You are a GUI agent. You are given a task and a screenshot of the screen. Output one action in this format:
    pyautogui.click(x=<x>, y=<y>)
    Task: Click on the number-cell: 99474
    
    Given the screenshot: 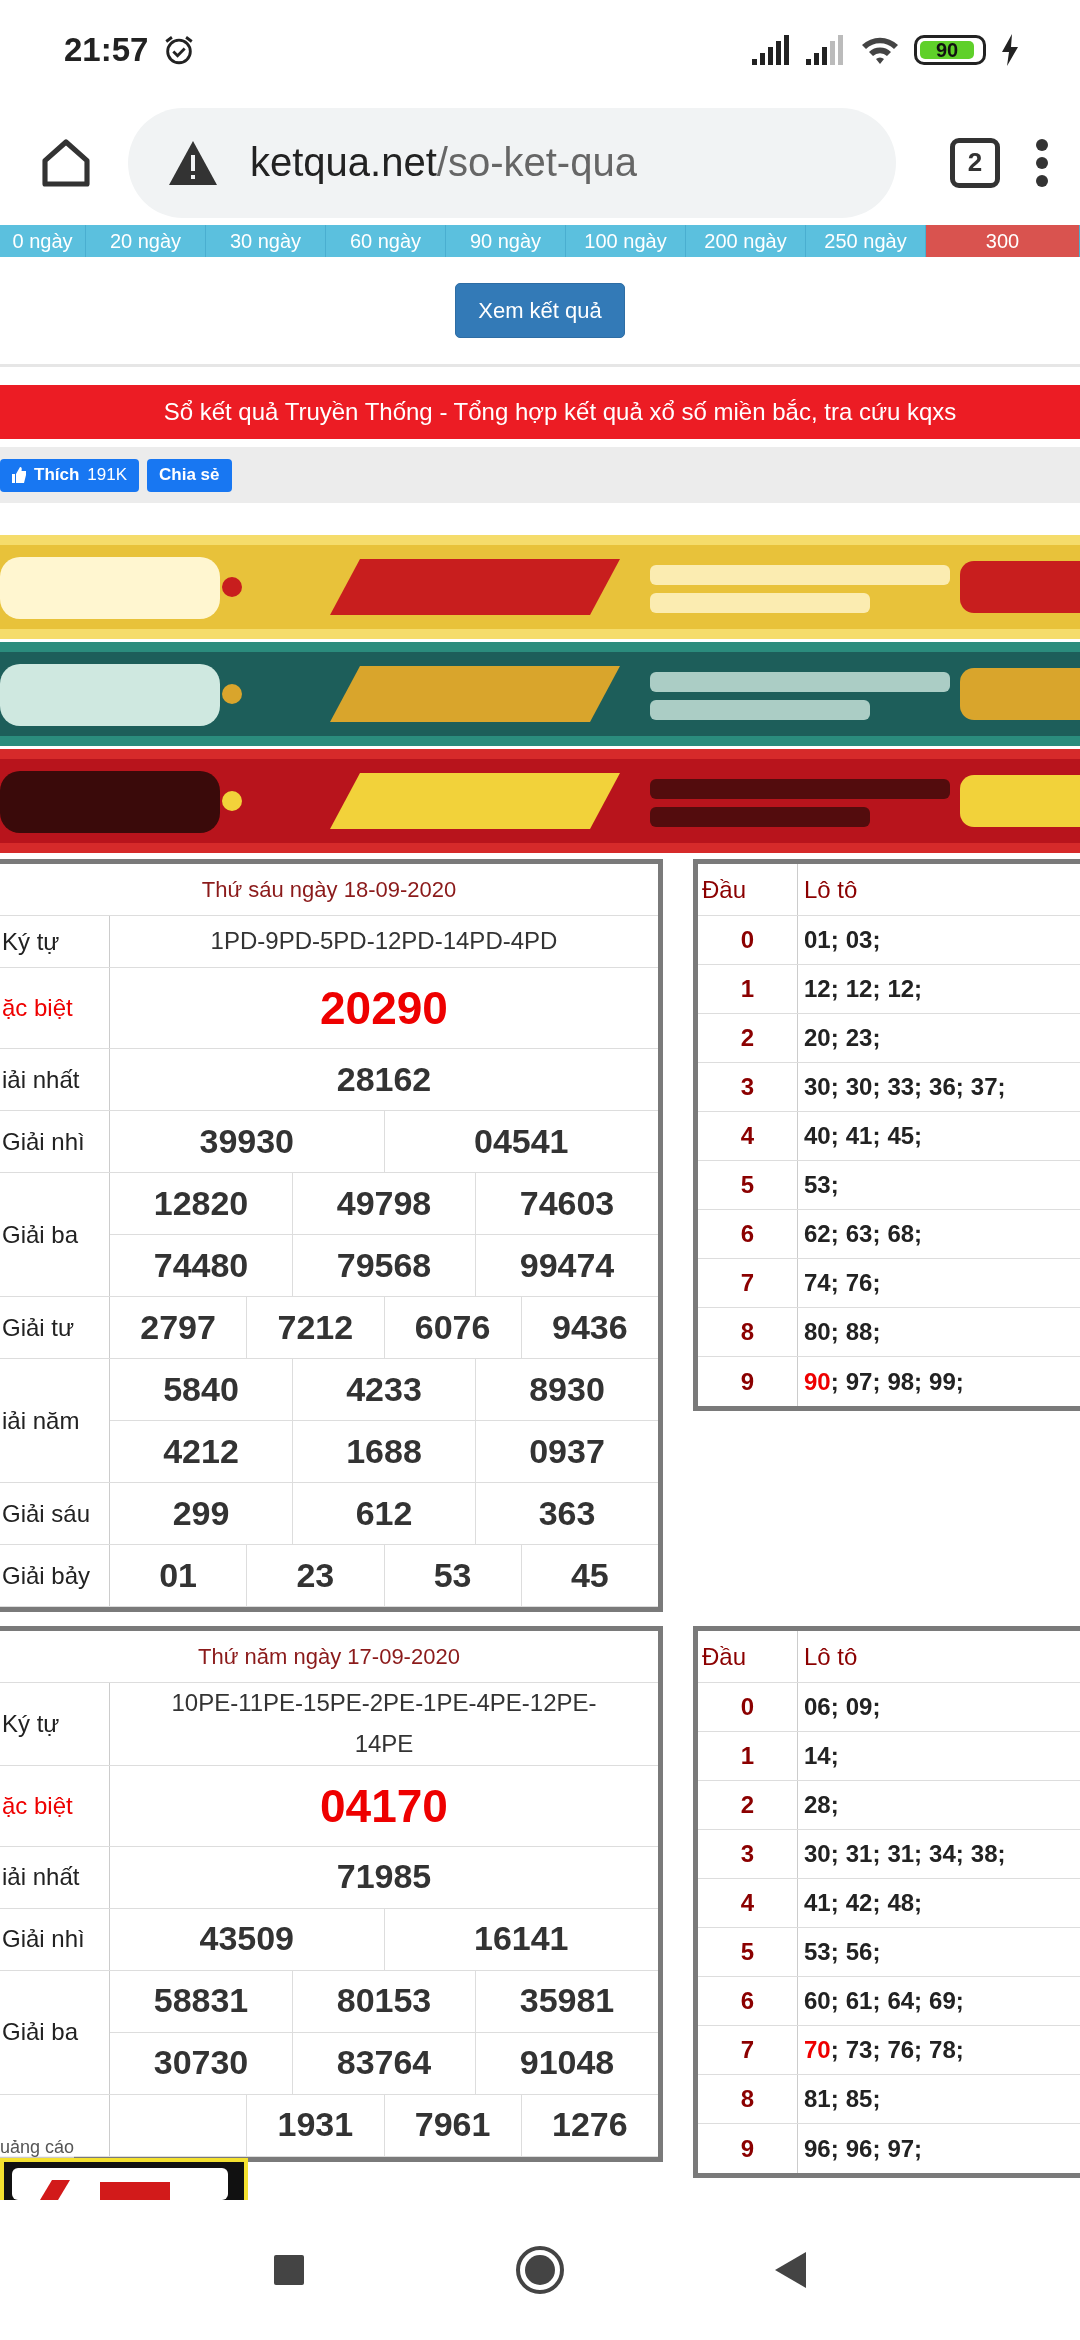 What is the action you would take?
    pyautogui.click(x=566, y=1265)
    